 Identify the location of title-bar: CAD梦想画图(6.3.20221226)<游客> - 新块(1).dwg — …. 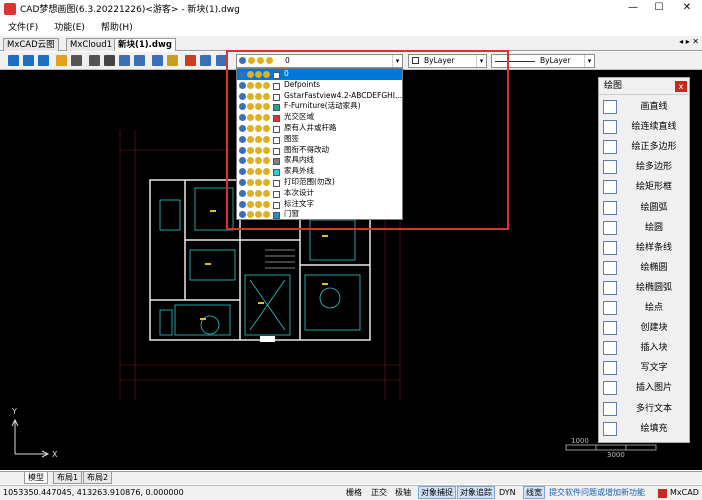
(351, 8).